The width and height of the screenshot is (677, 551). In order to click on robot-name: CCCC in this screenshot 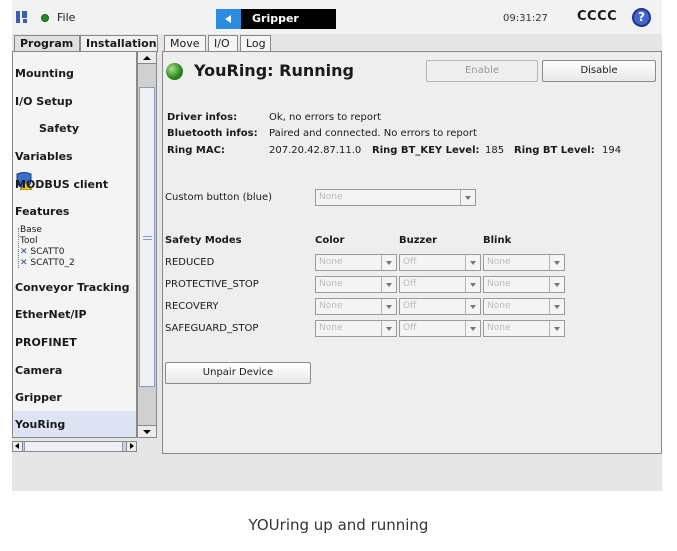, I will do `click(597, 16)`.